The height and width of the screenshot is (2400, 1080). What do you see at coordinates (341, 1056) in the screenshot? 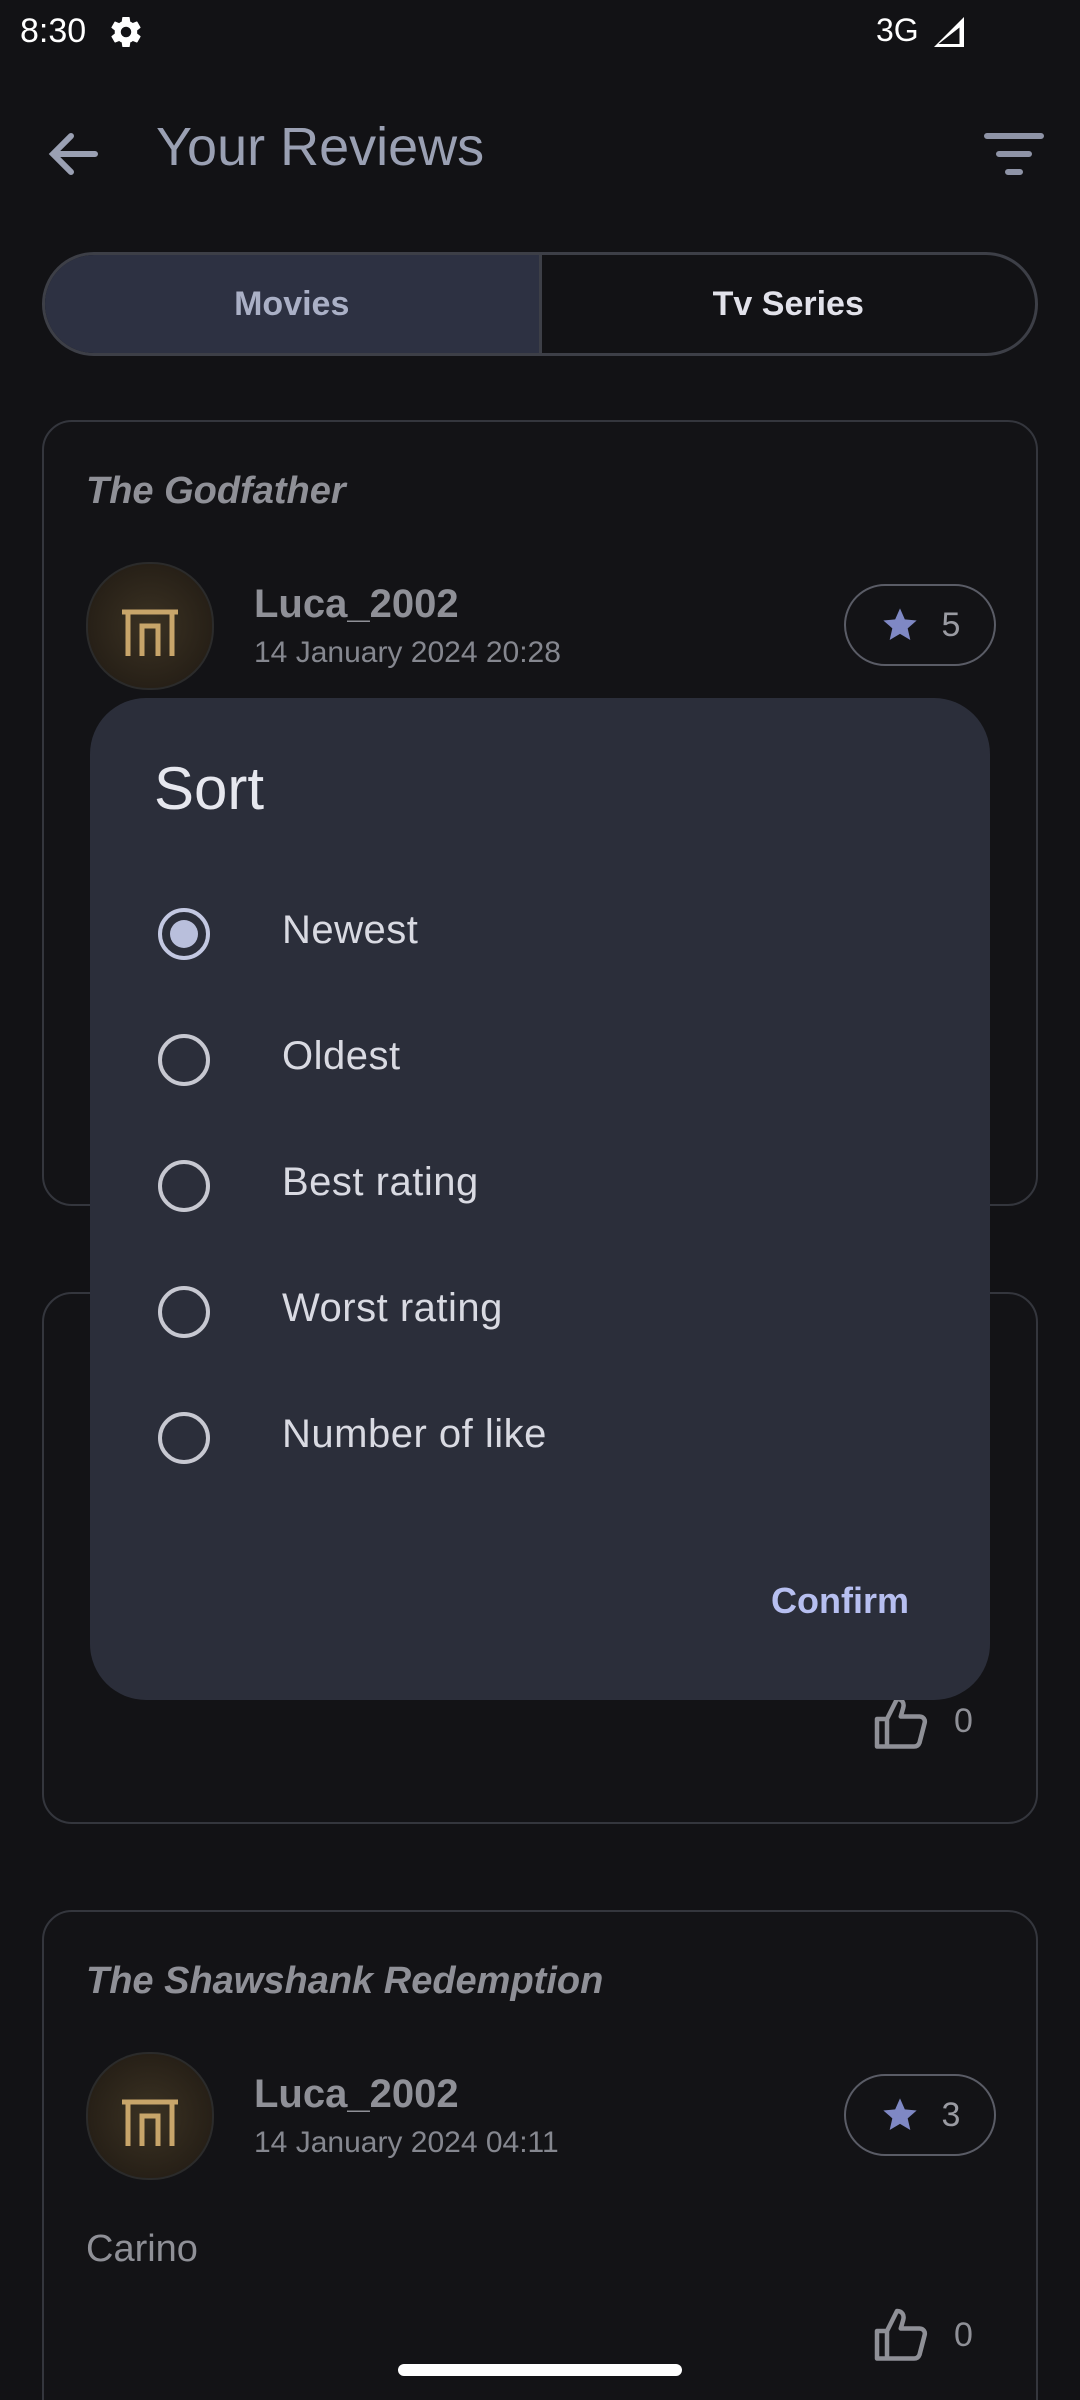
I see `option-label: Oldest` at bounding box center [341, 1056].